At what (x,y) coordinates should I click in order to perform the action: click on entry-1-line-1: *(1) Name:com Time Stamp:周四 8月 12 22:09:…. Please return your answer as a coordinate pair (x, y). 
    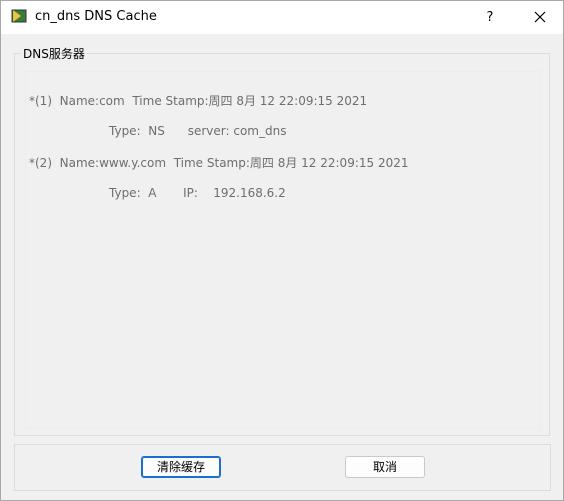
    Looking at the image, I should click on (198, 101).